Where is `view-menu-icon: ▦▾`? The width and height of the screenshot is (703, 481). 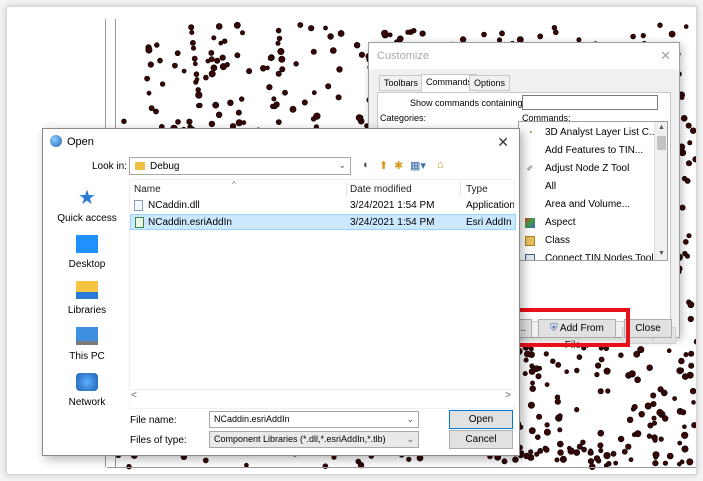
view-menu-icon: ▦▾ is located at coordinates (418, 165).